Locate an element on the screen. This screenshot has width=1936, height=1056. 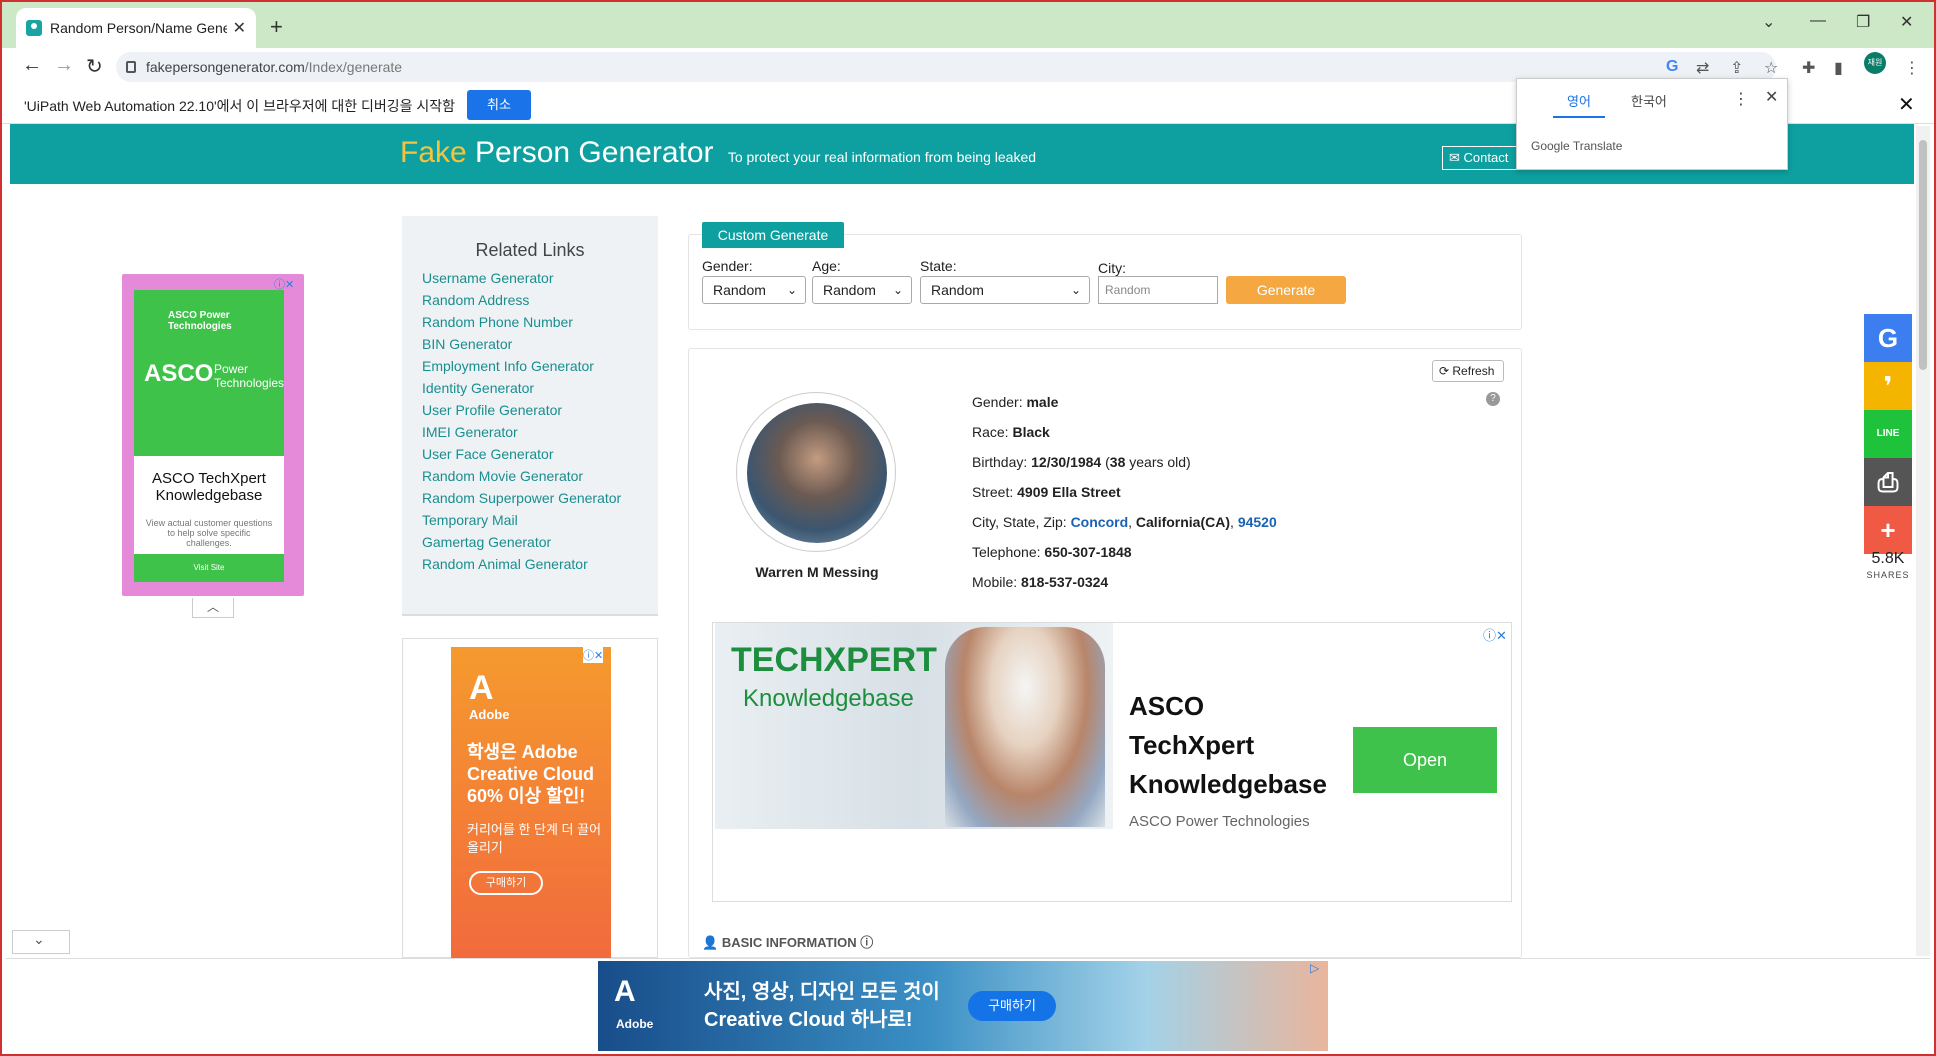
city-input: Random is located at coordinates (1158, 290).